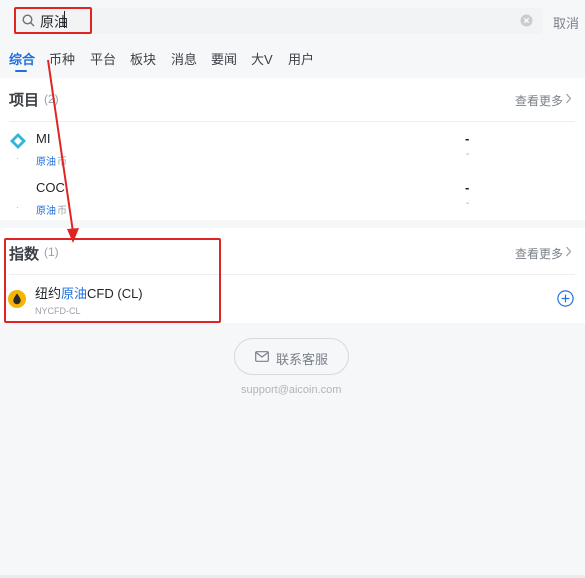 The height and width of the screenshot is (578, 585). What do you see at coordinates (539, 100) in the screenshot?
I see `projects-see-more-link: 查看更多` at bounding box center [539, 100].